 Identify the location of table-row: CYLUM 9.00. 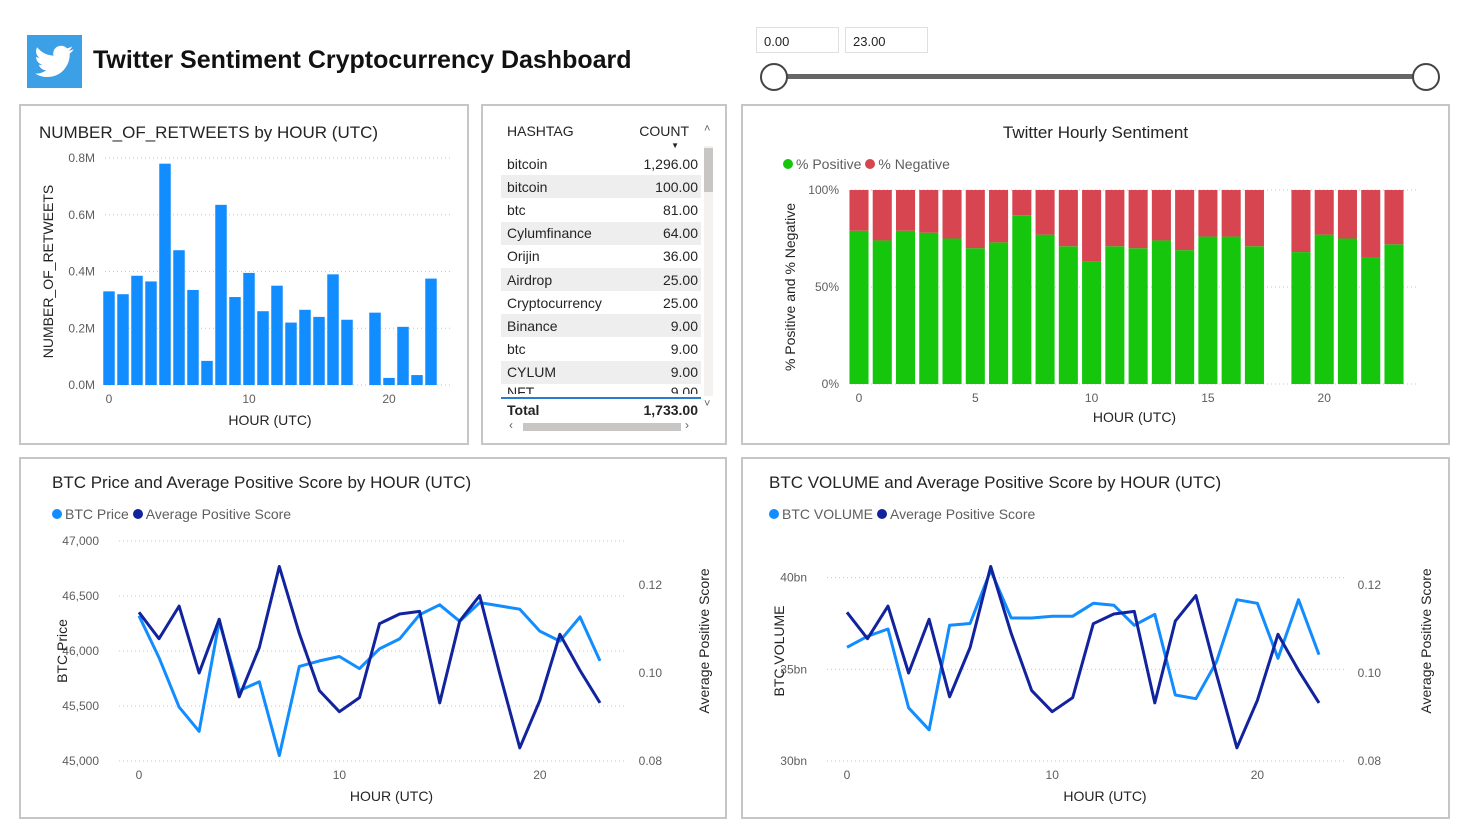
(601, 372).